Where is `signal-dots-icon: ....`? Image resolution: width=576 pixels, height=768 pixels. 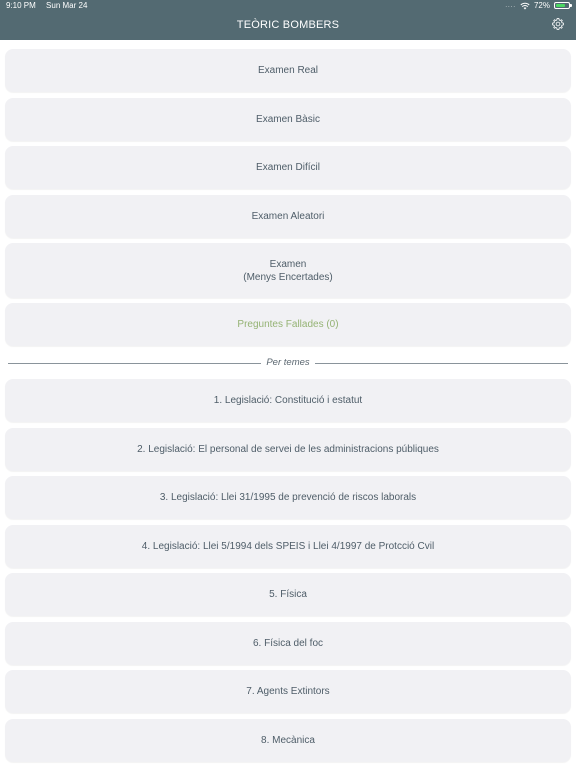 signal-dots-icon: .... is located at coordinates (510, 5).